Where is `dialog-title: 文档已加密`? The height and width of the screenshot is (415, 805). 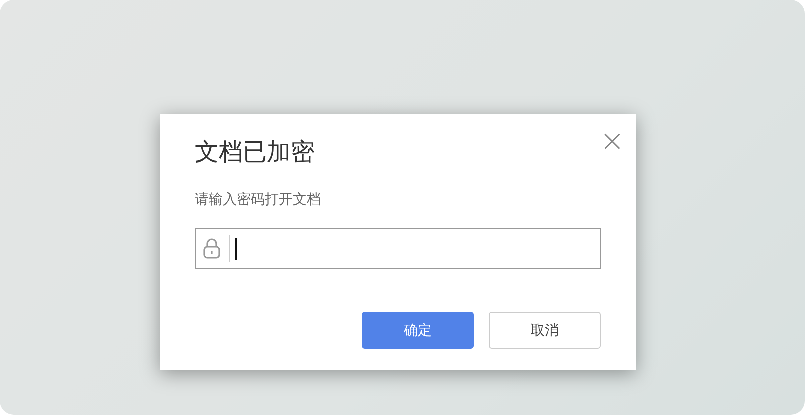 dialog-title: 文档已加密 is located at coordinates (255, 152).